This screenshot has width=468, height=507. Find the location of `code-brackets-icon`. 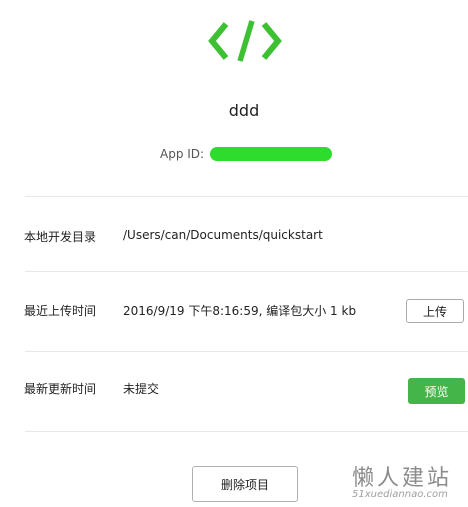

code-brackets-icon is located at coordinates (245, 41).